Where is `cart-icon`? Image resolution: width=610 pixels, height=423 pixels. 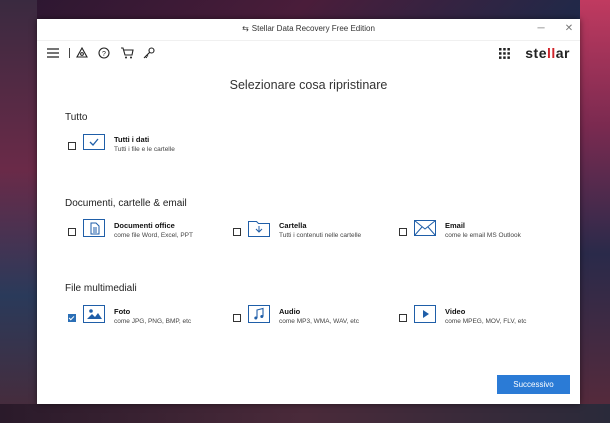 cart-icon is located at coordinates (127, 53).